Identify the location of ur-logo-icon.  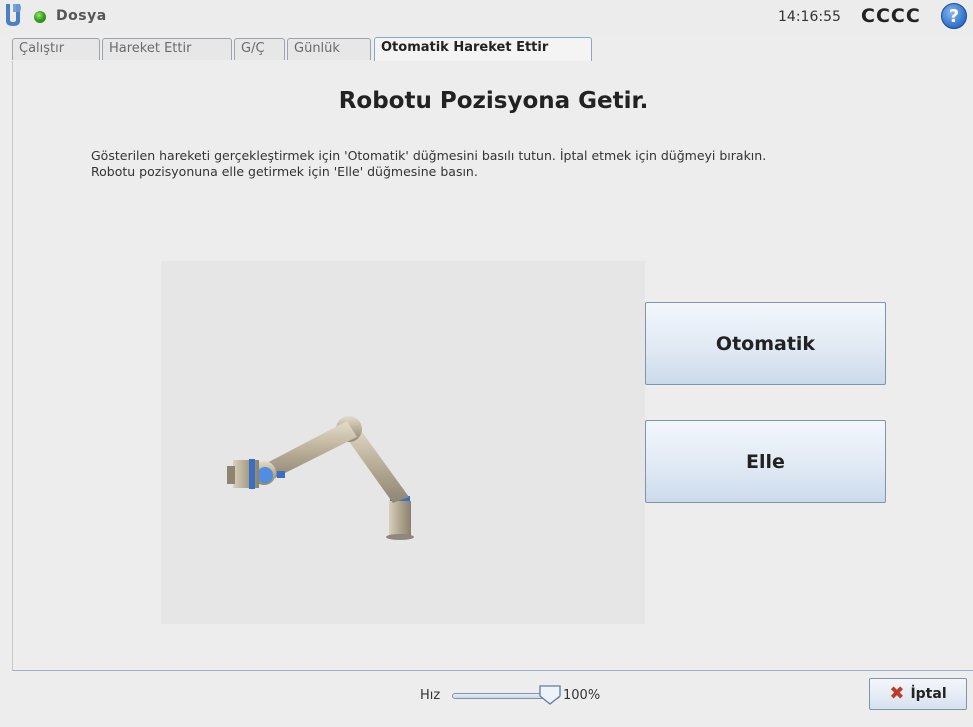
(13, 15).